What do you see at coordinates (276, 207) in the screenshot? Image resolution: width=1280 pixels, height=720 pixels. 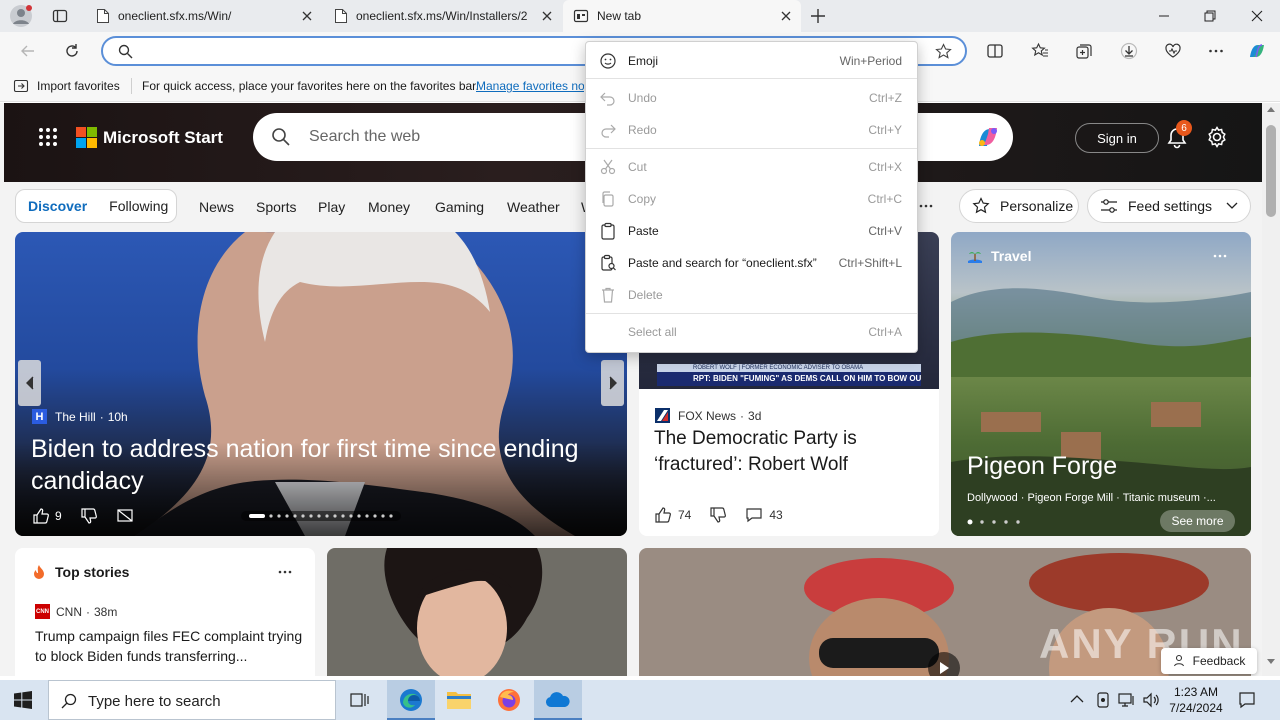 I see `nav-sports: Sports` at bounding box center [276, 207].